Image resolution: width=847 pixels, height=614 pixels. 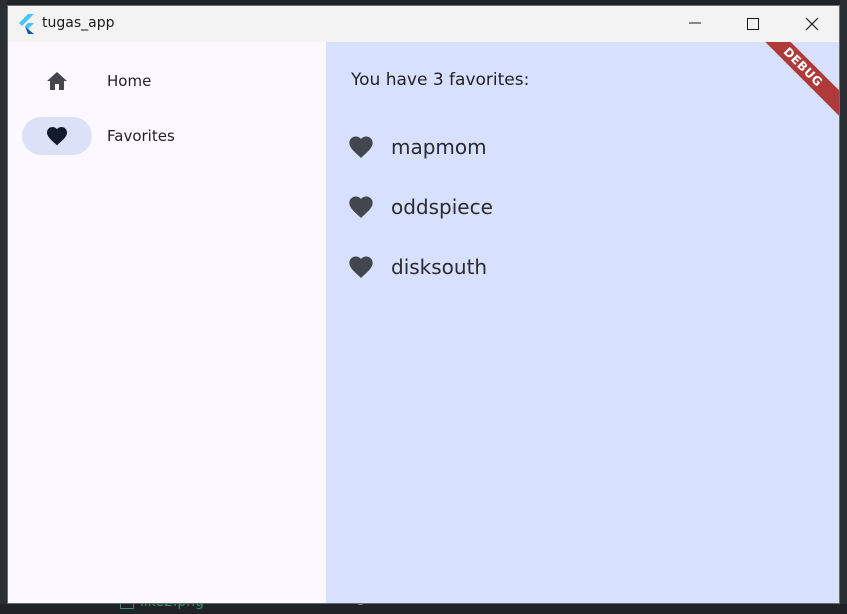 I want to click on debug-banner: DEBUG, so click(x=793, y=82).